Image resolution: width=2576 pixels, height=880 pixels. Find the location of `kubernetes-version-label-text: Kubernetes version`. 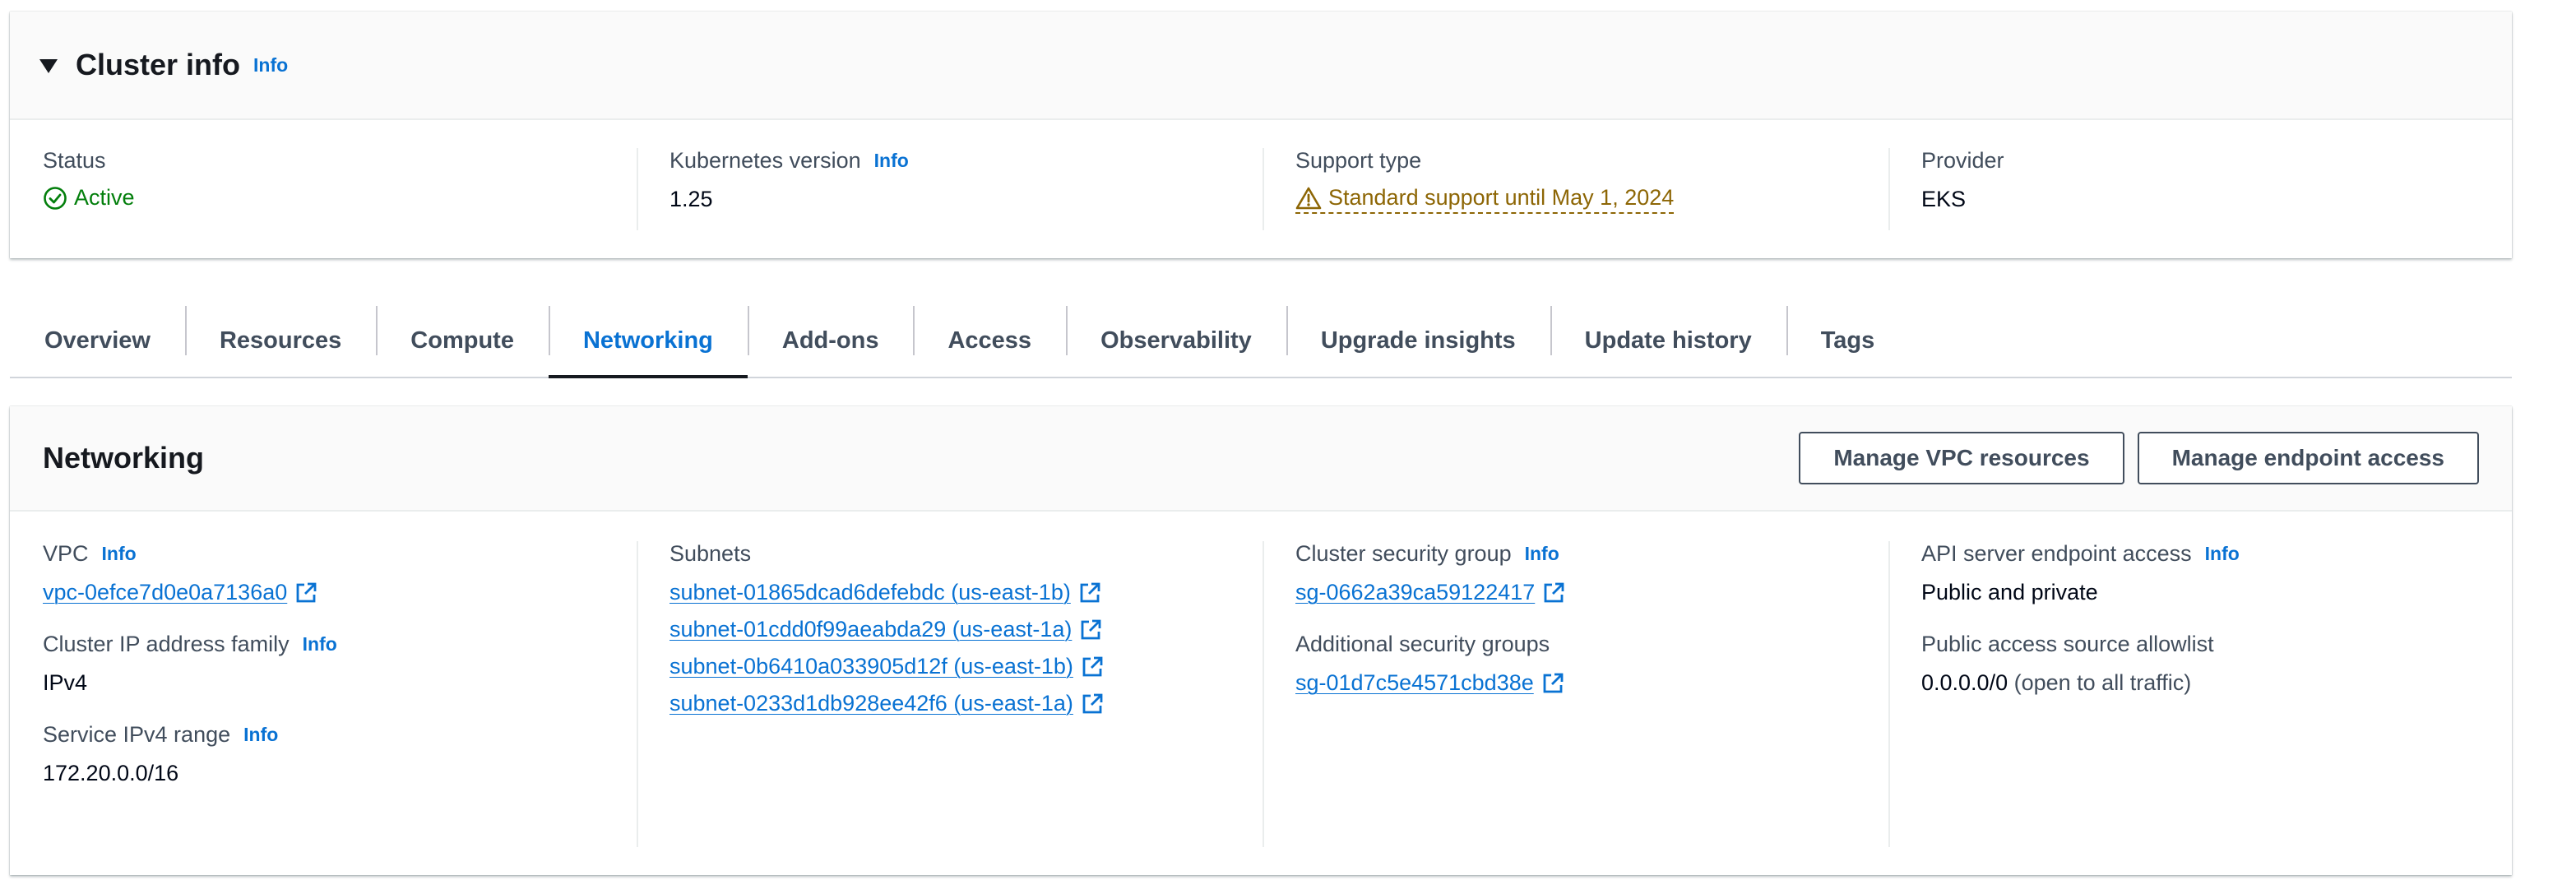

kubernetes-version-label-text: Kubernetes version is located at coordinates (765, 160).